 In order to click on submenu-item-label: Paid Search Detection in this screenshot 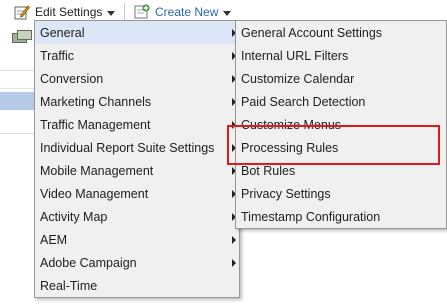, I will do `click(303, 101)`.